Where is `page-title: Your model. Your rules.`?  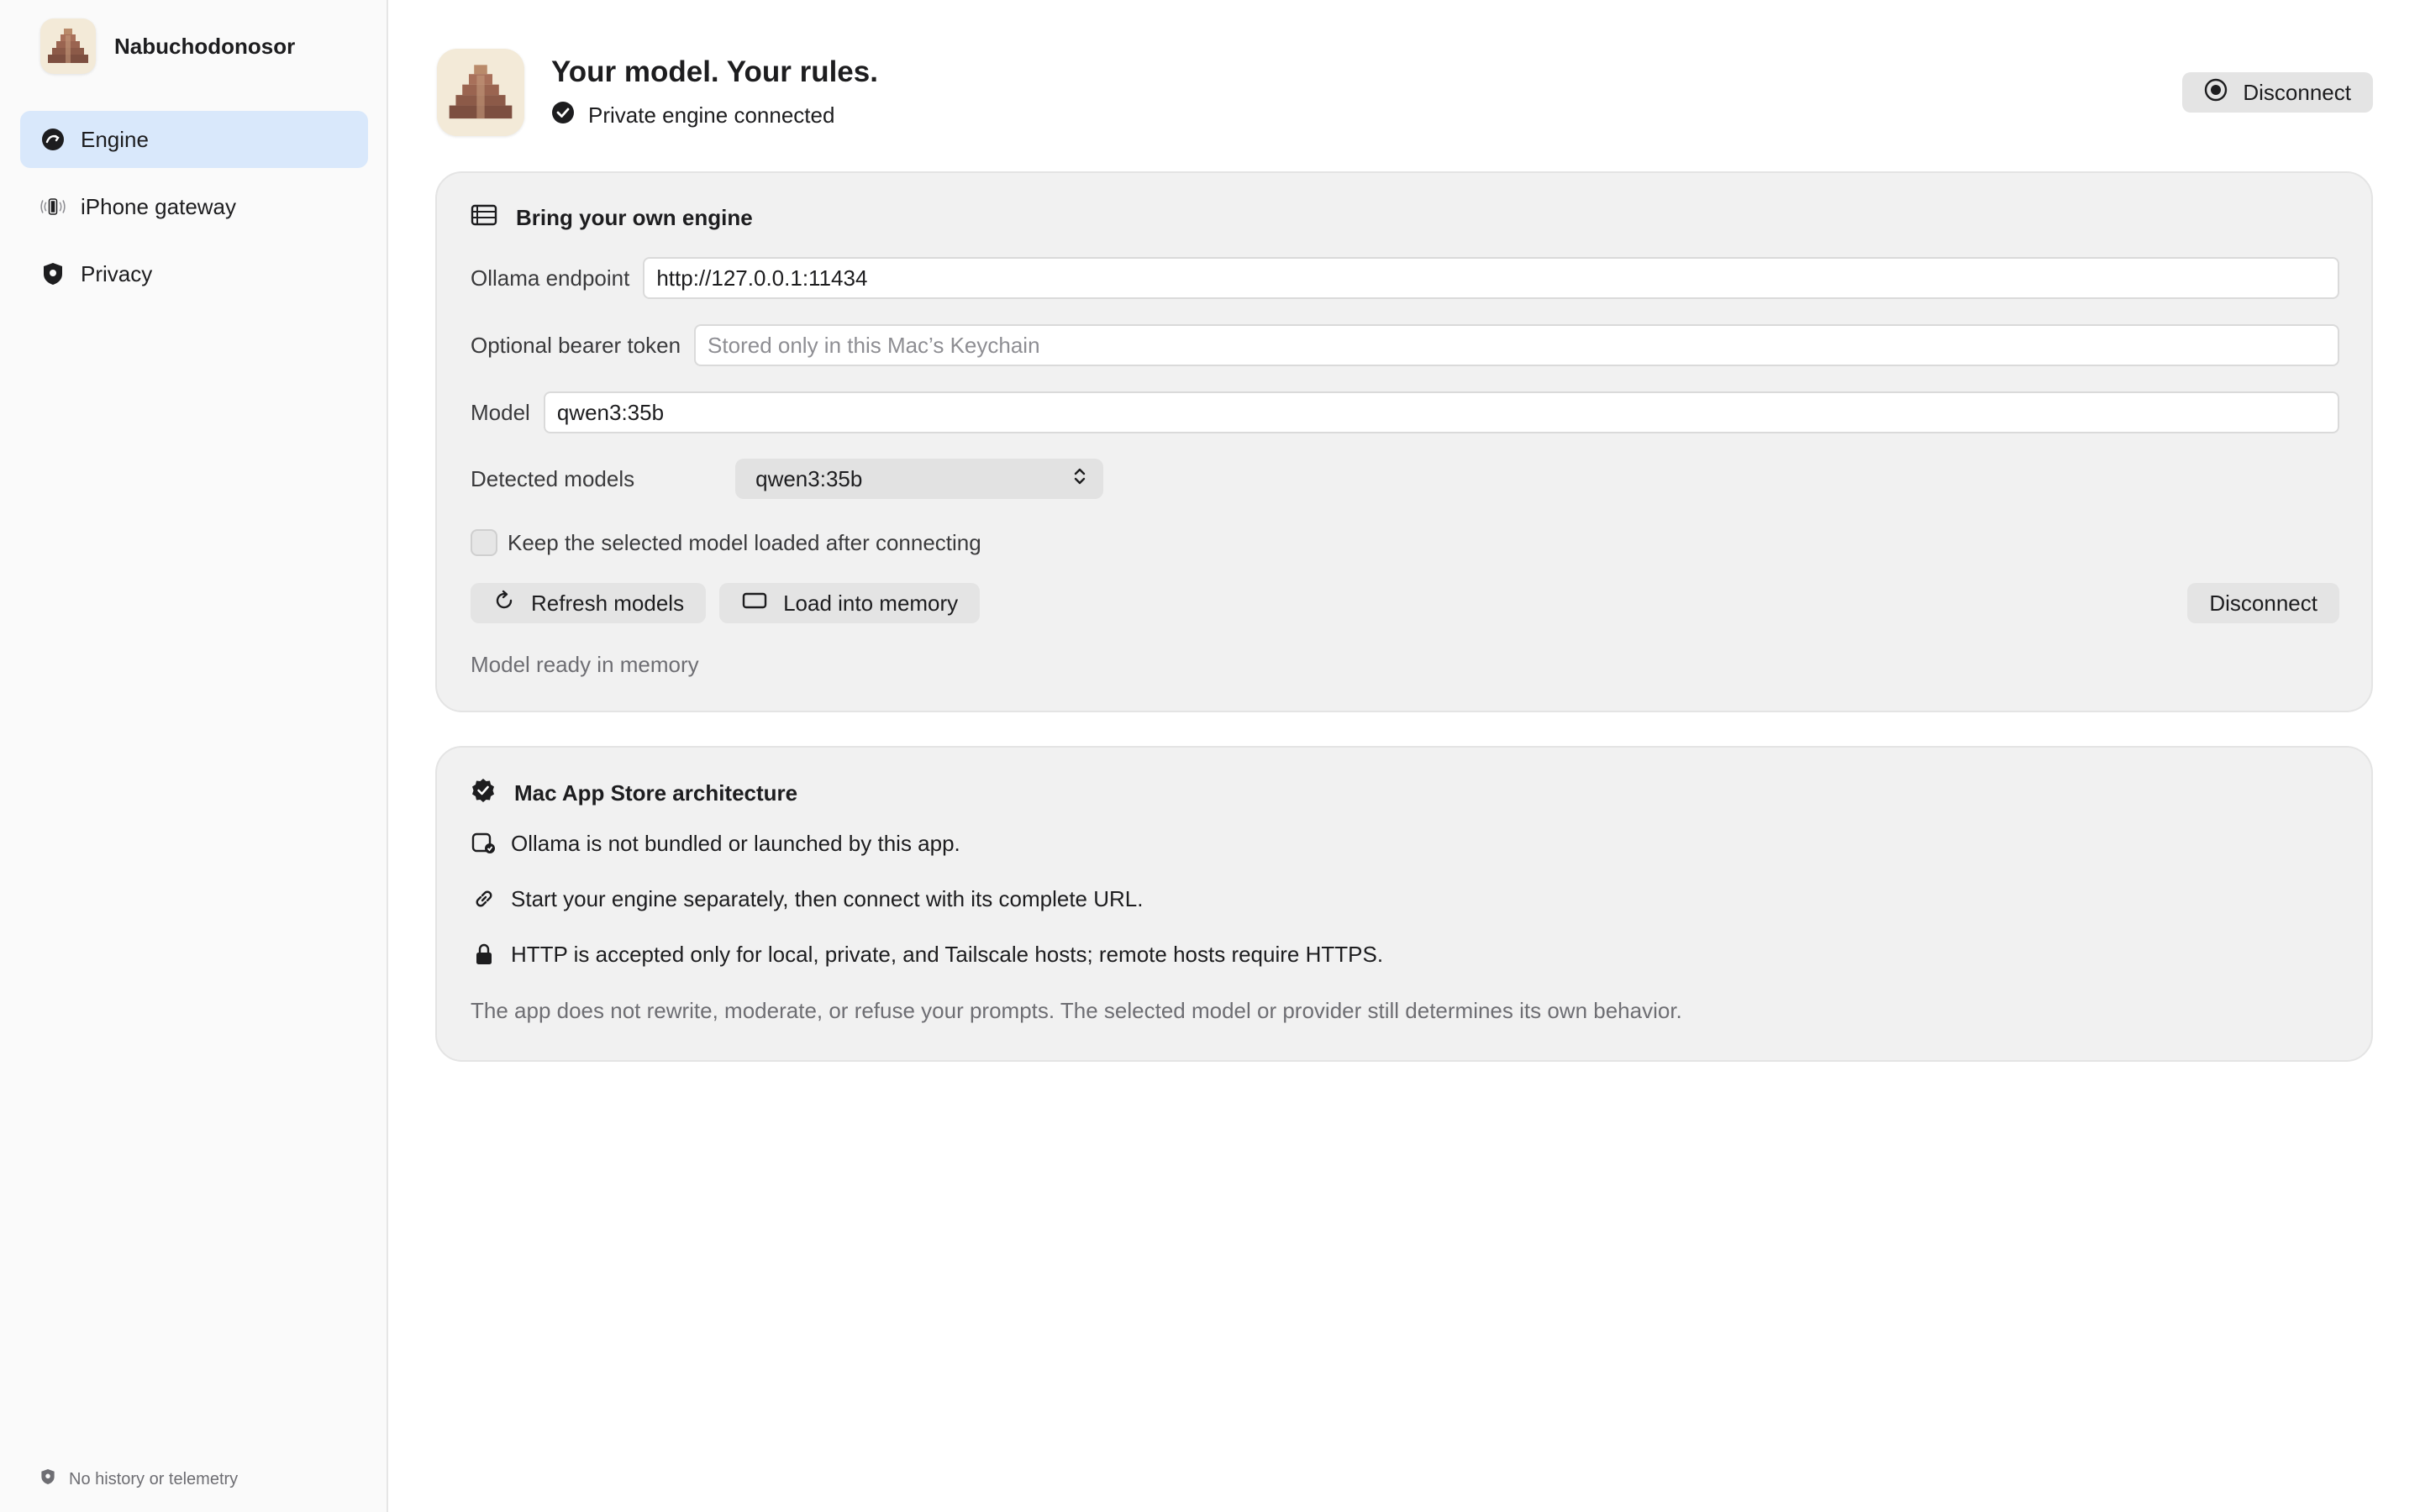
page-title: Your model. Your rules. is located at coordinates (714, 71).